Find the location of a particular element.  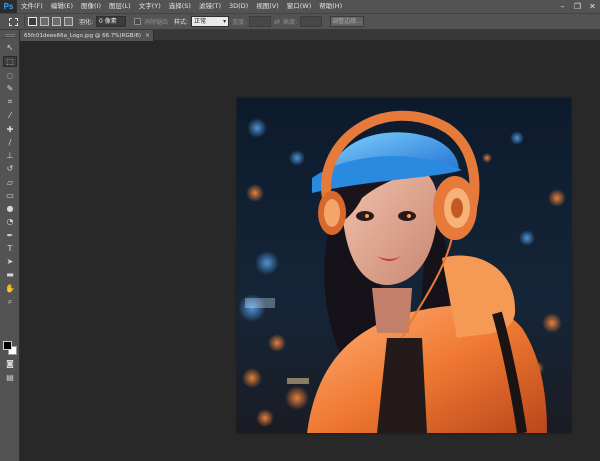

menu-type: 文字(Y) is located at coordinates (150, 6).